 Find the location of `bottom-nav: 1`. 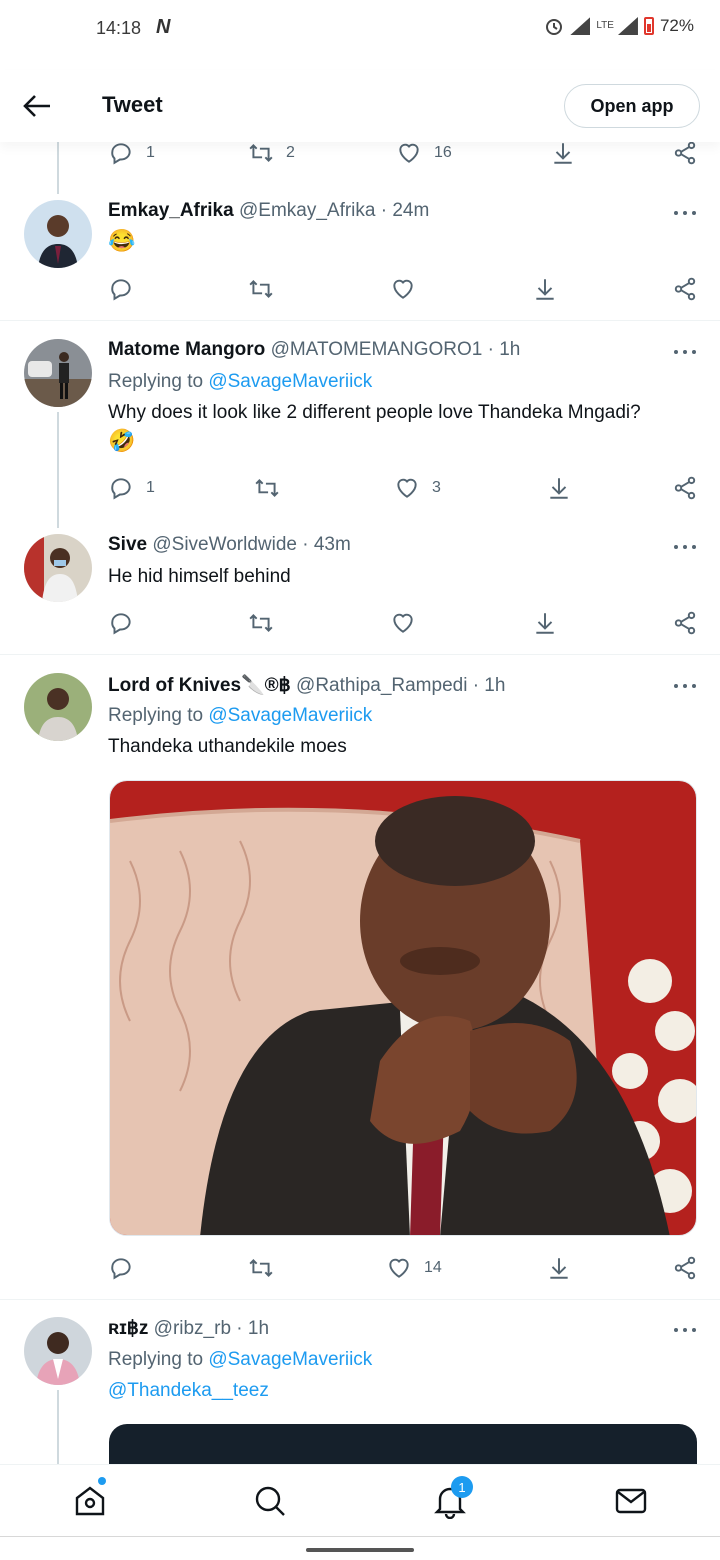

bottom-nav: 1 is located at coordinates (360, 1500).